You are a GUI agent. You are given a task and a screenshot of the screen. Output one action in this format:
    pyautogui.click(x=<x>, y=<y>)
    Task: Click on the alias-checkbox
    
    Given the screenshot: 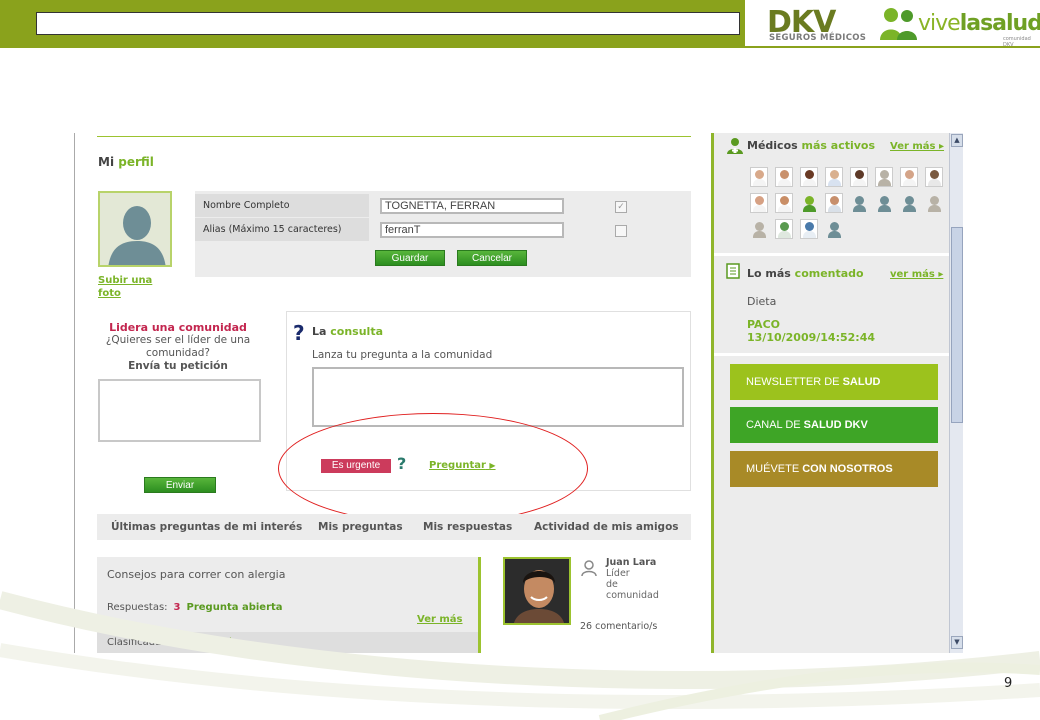 What is the action you would take?
    pyautogui.click(x=621, y=231)
    